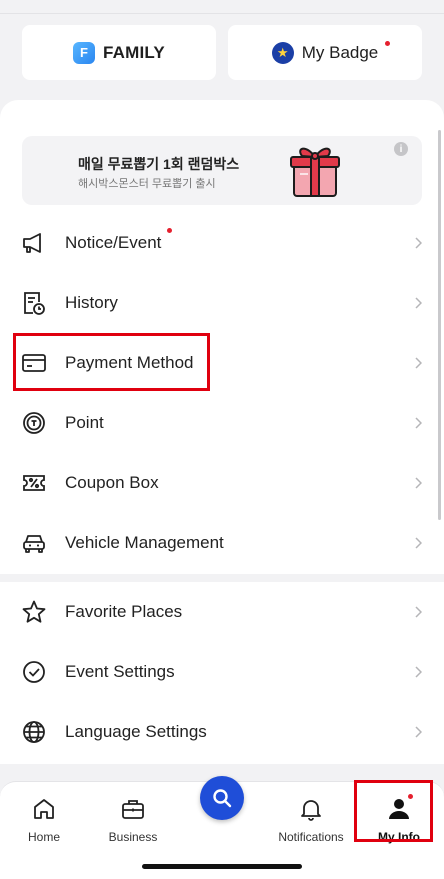  I want to click on promo-title: 매일 무료뽑기 1회 랜덤박스, so click(159, 164).